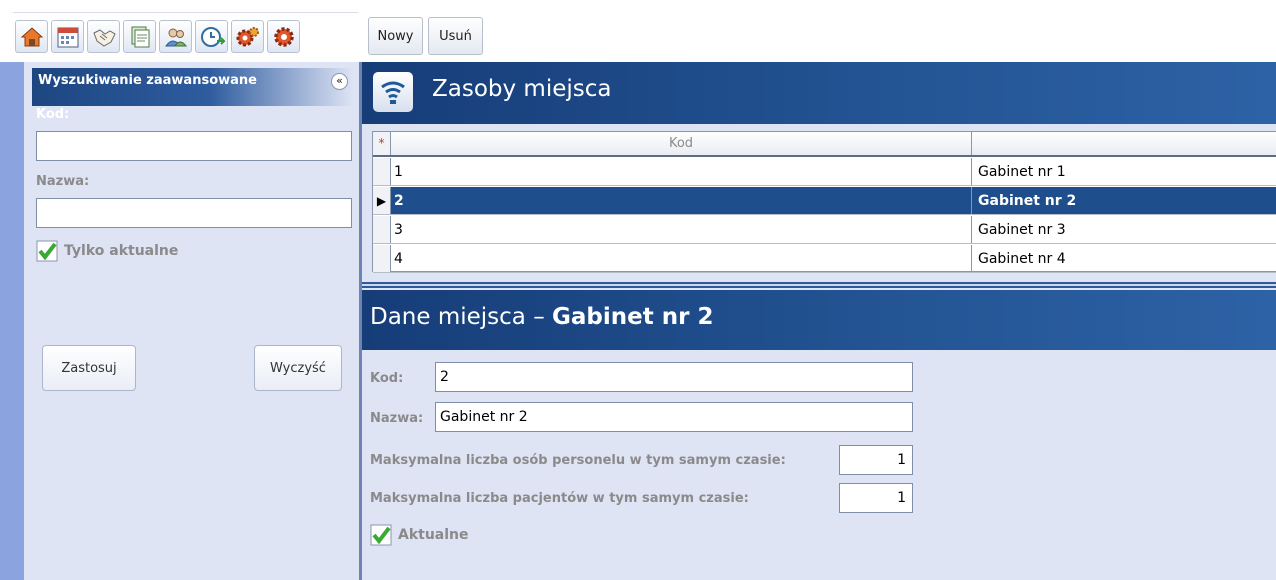  What do you see at coordinates (681, 258) in the screenshot?
I see `cell-kod: 4` at bounding box center [681, 258].